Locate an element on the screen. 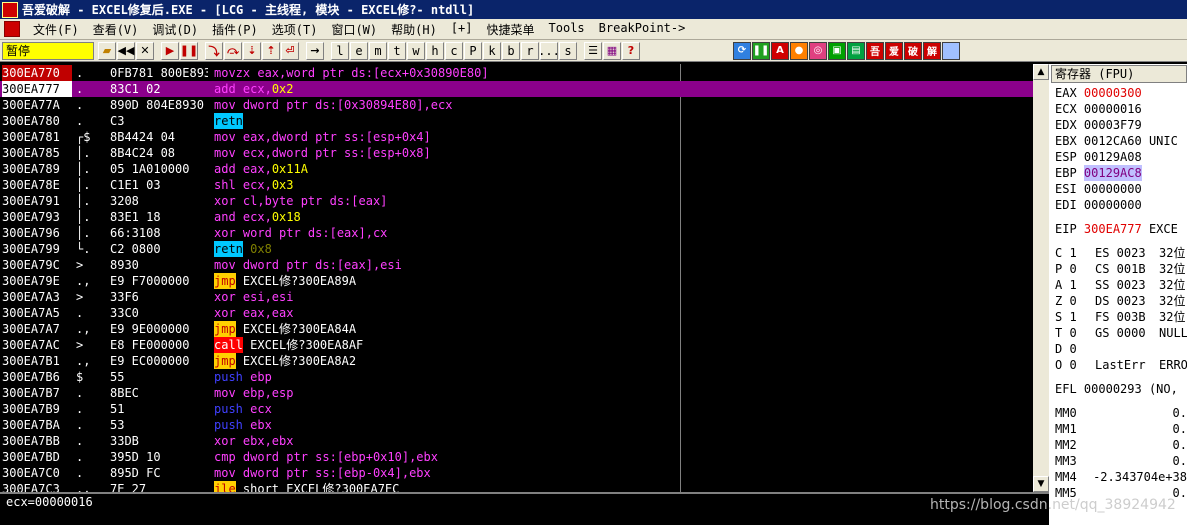  address-cell: 300EA7BA is located at coordinates (37, 425).